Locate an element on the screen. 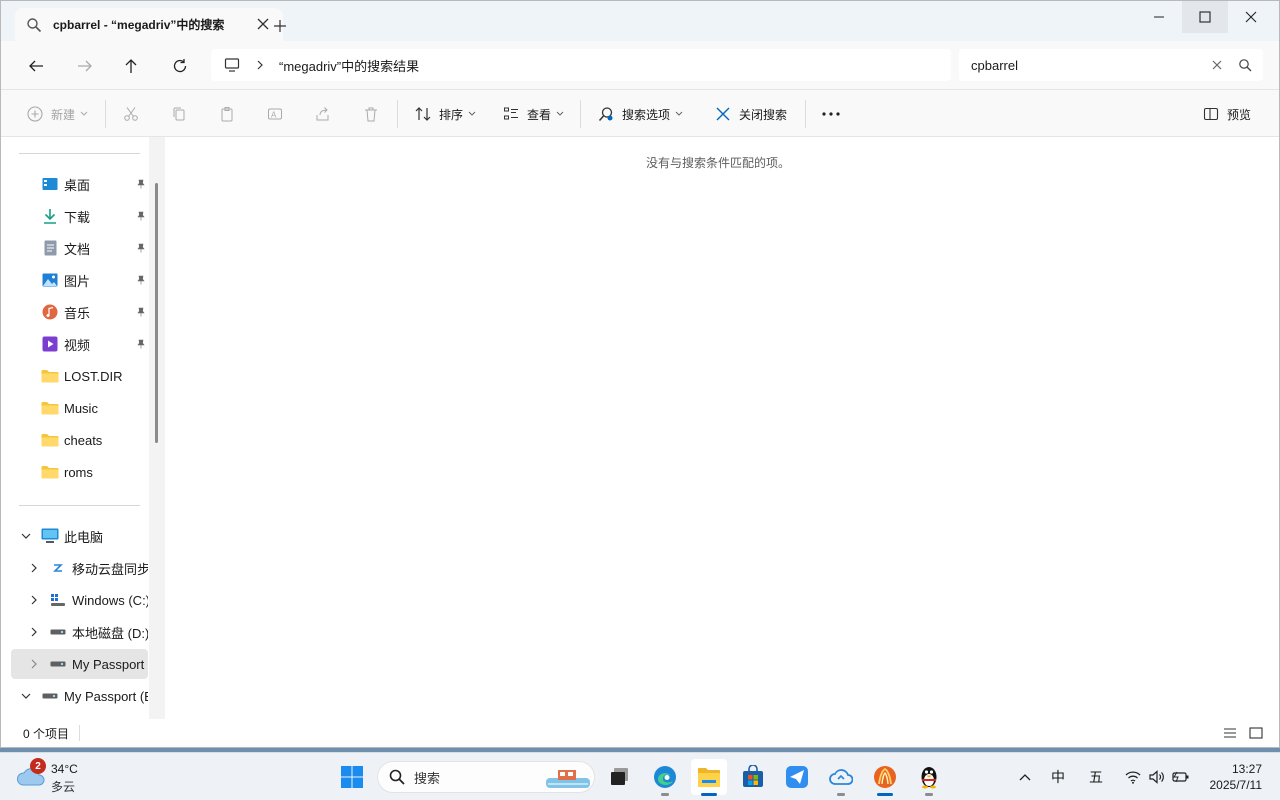 The width and height of the screenshot is (1280, 800). new-button: 新建 is located at coordinates (56, 114).